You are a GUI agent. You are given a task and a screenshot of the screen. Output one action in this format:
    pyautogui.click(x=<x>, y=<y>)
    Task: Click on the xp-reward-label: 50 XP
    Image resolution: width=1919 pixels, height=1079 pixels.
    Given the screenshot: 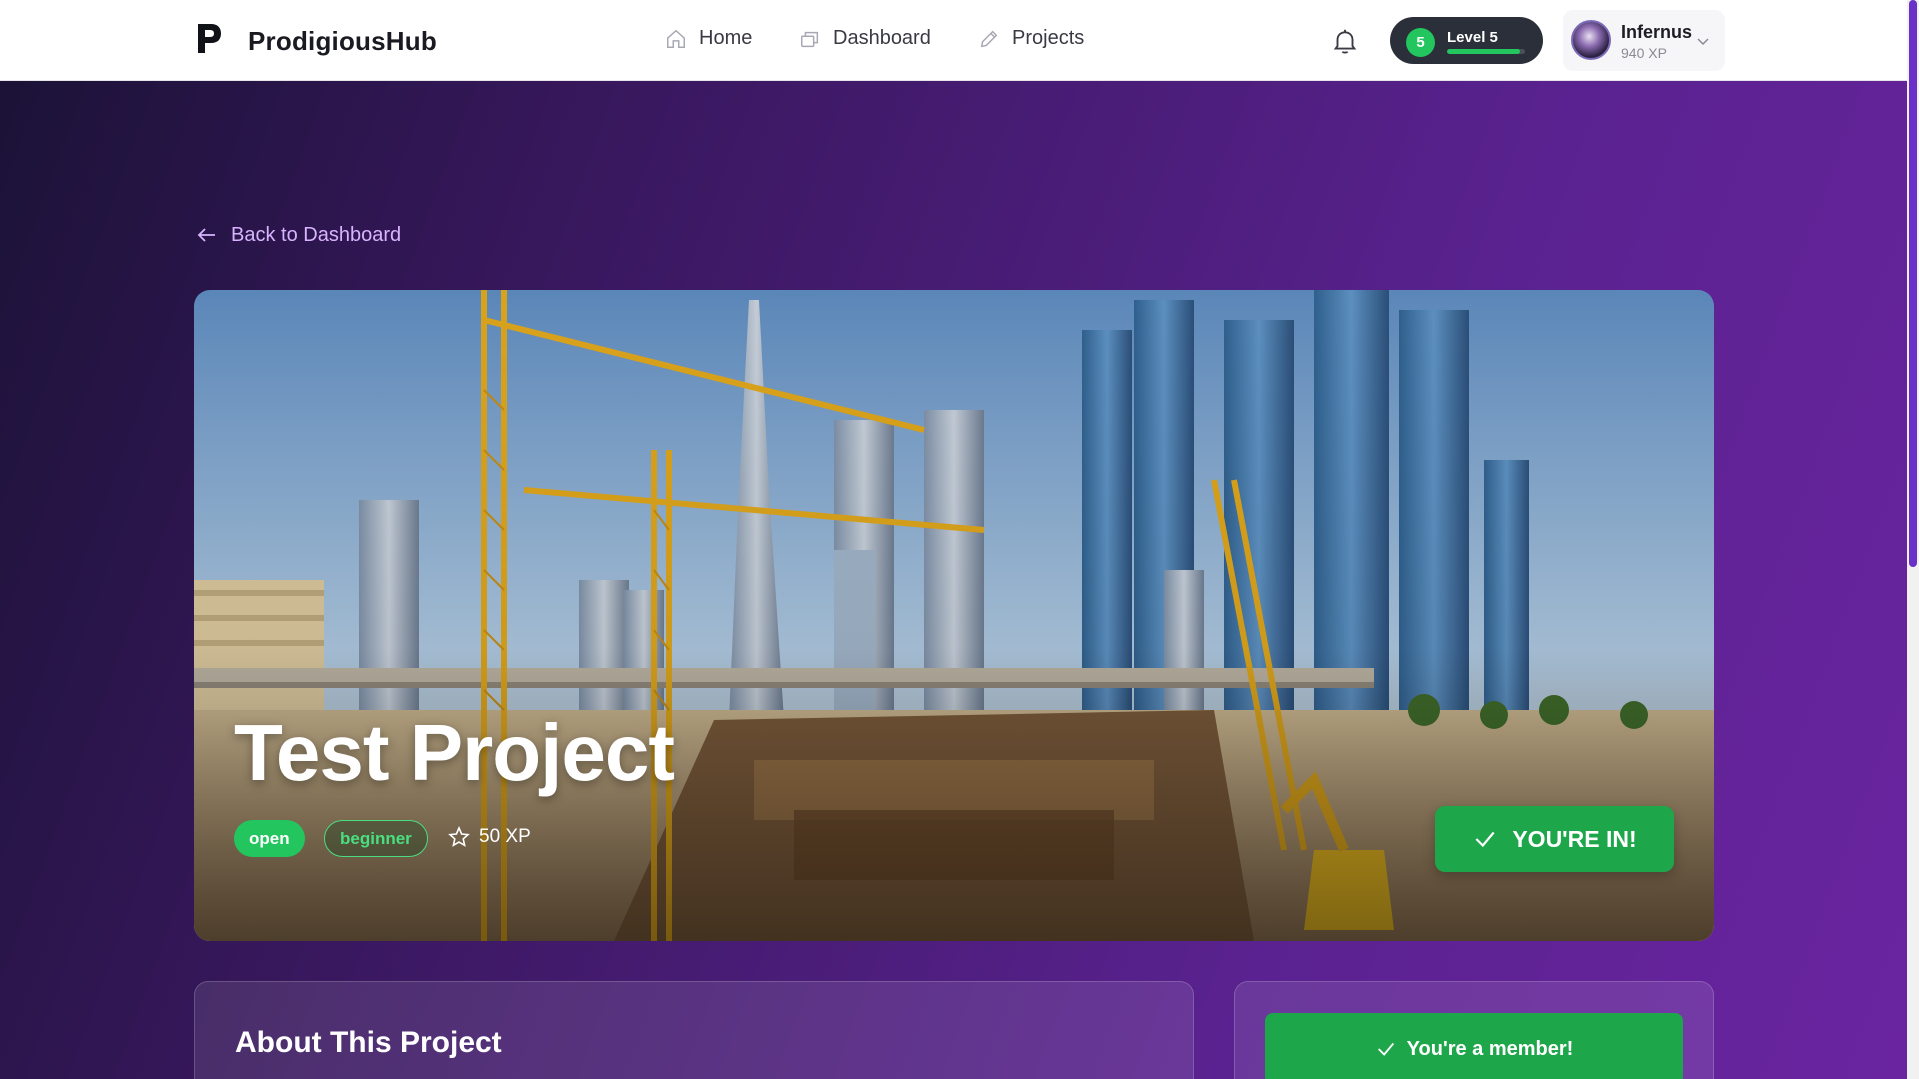 What is the action you would take?
    pyautogui.click(x=505, y=836)
    